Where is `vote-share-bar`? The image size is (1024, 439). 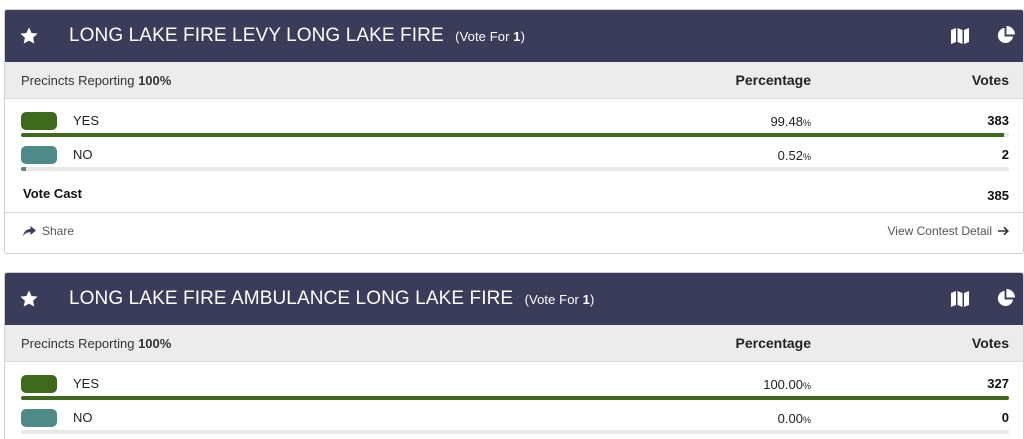 vote-share-bar is located at coordinates (515, 432).